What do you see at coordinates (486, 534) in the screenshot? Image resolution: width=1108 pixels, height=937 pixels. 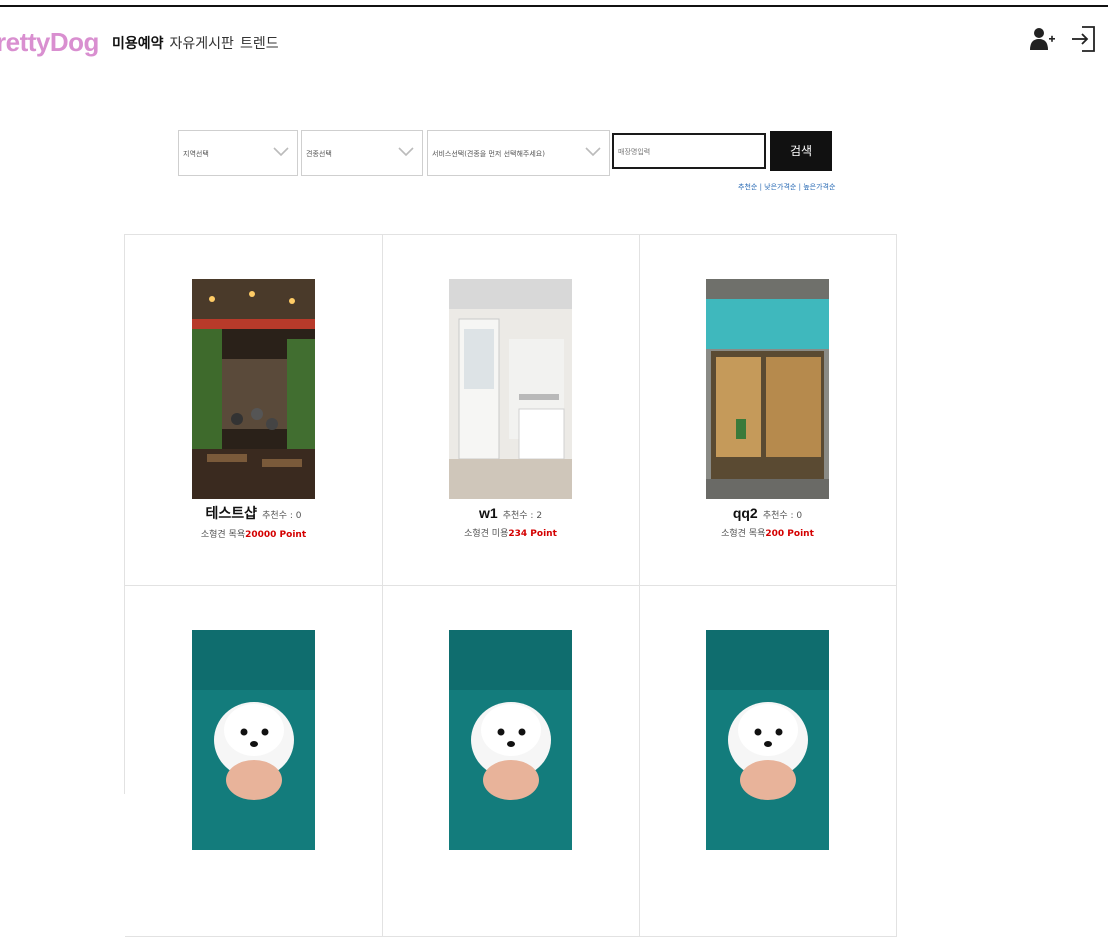 I see `service-name: 소형견 미용` at bounding box center [486, 534].